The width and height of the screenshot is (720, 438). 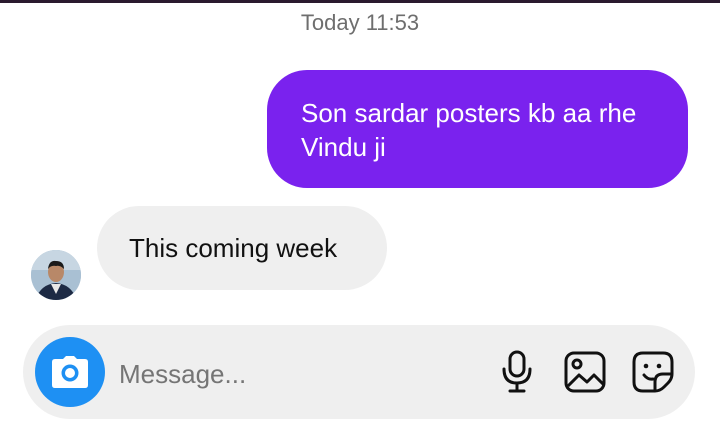 I want to click on top-edge-divider, so click(x=360, y=1).